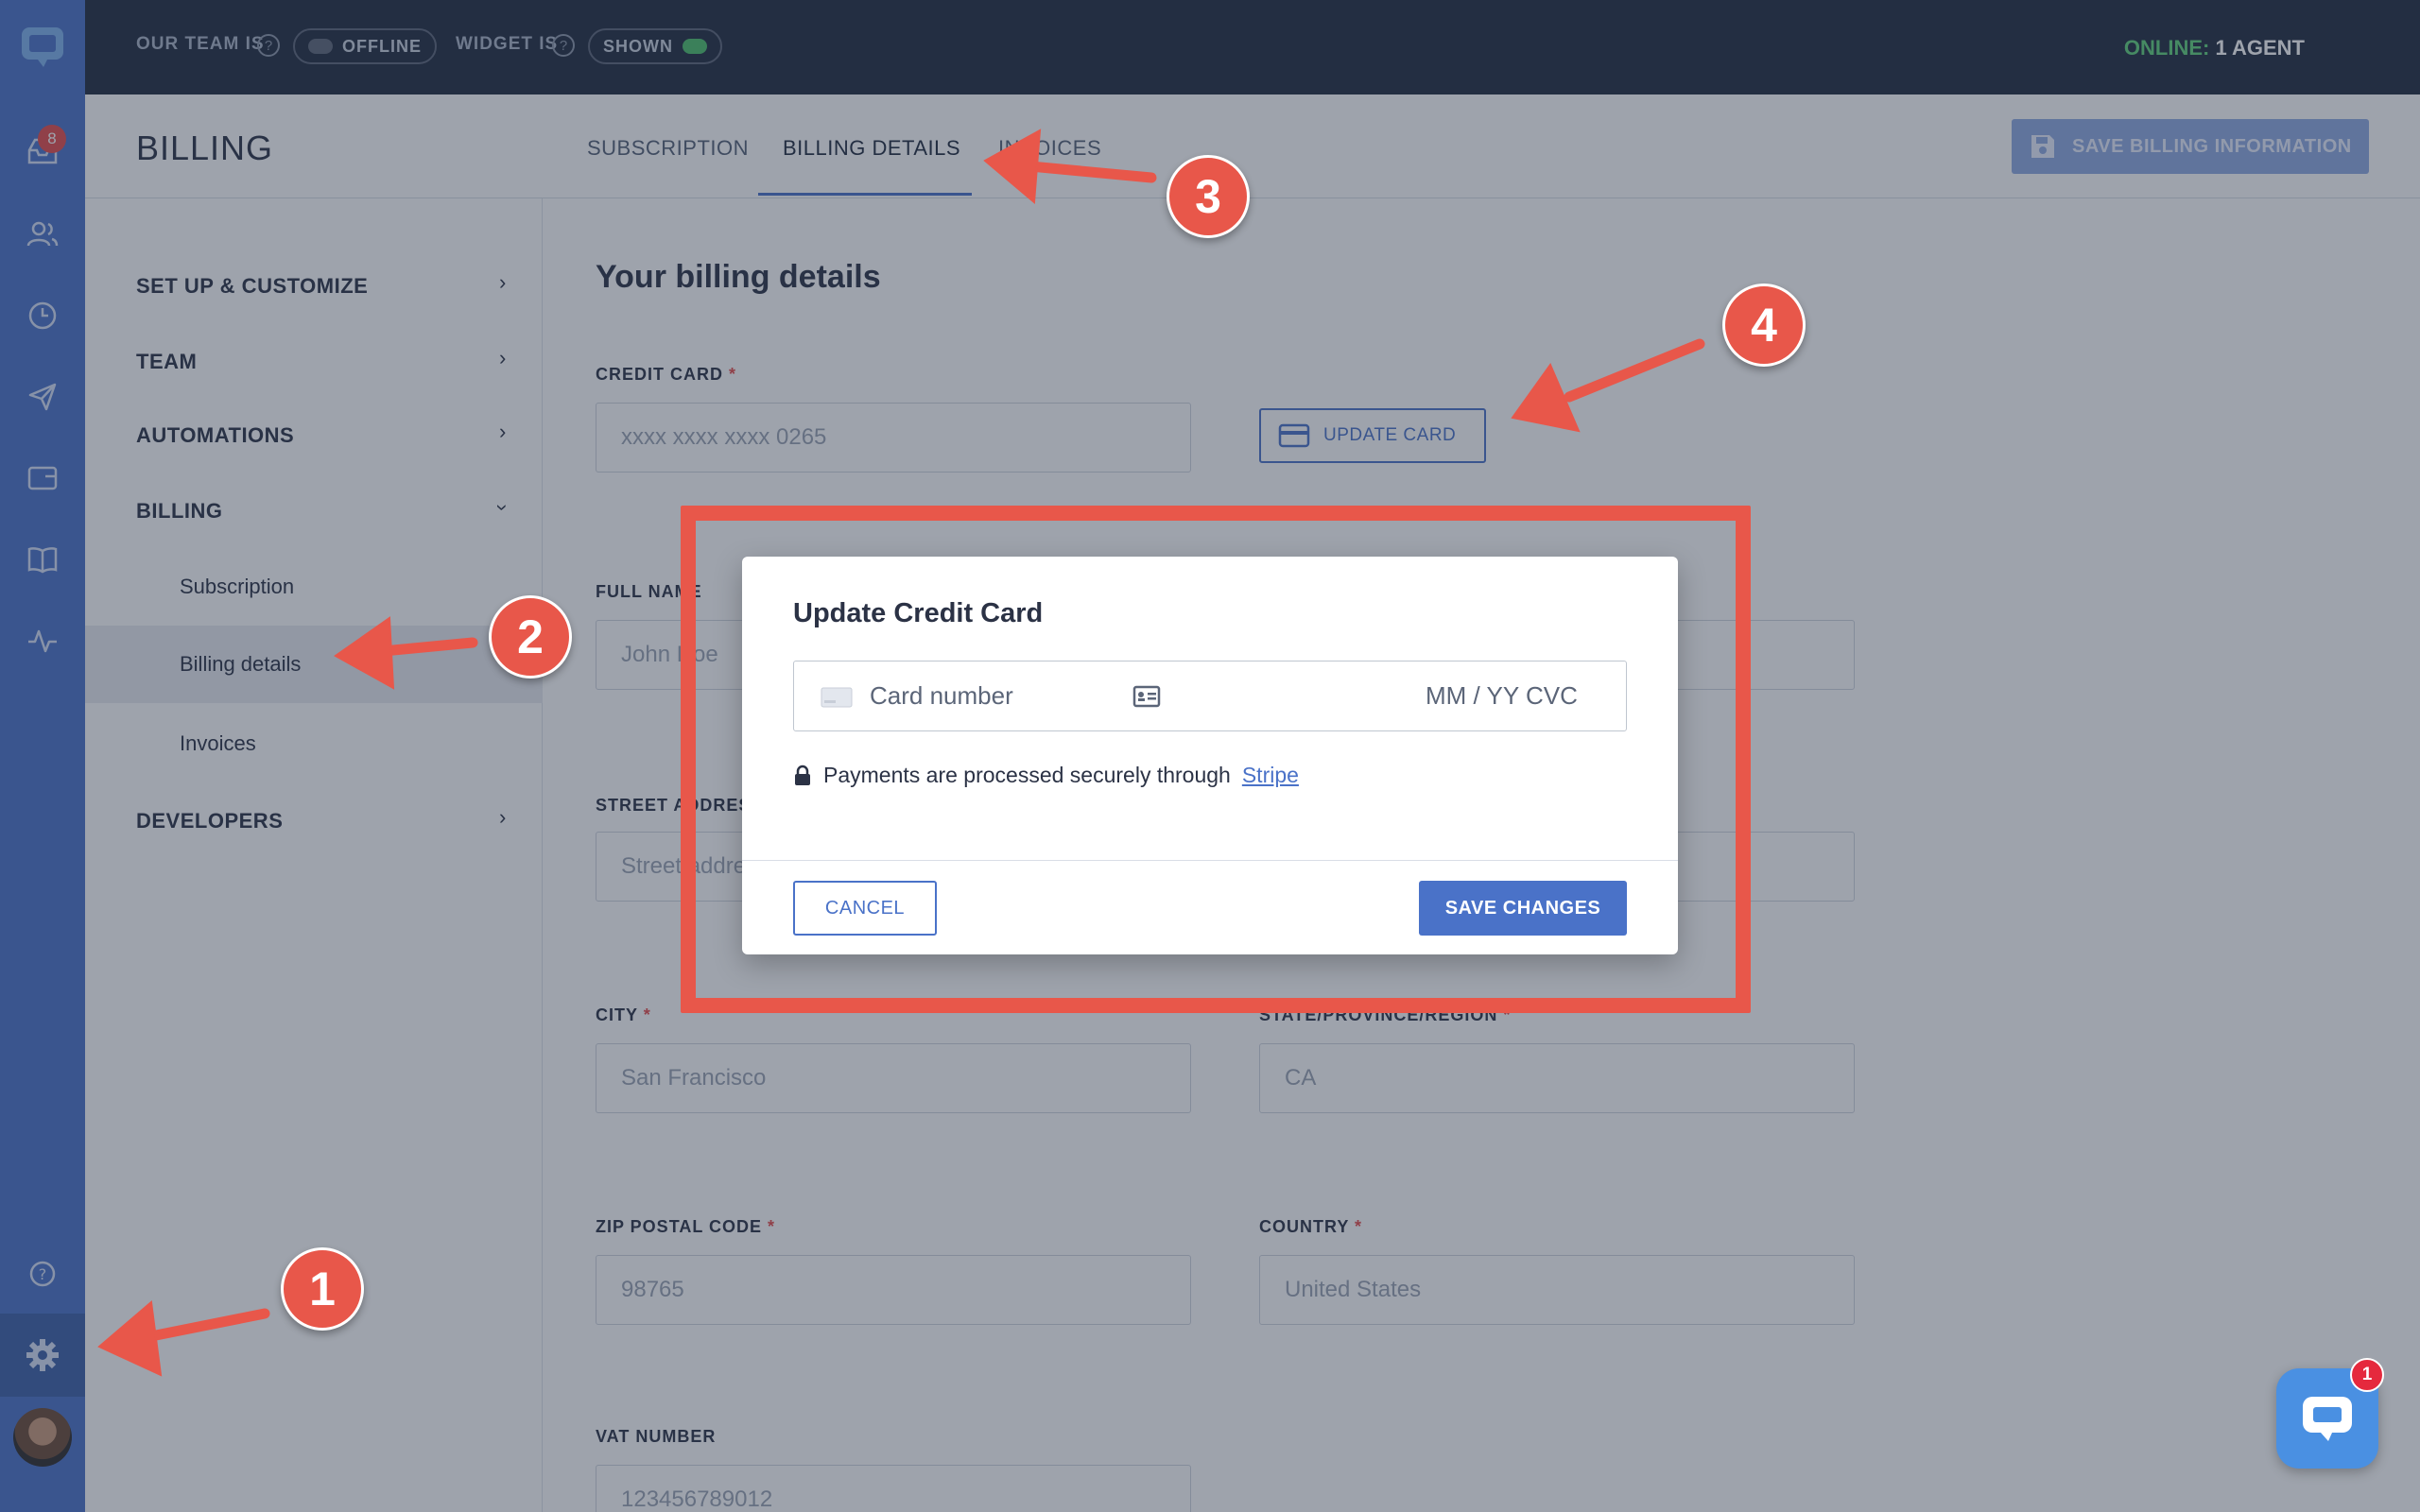  I want to click on arrow-2-head, so click(364, 653).